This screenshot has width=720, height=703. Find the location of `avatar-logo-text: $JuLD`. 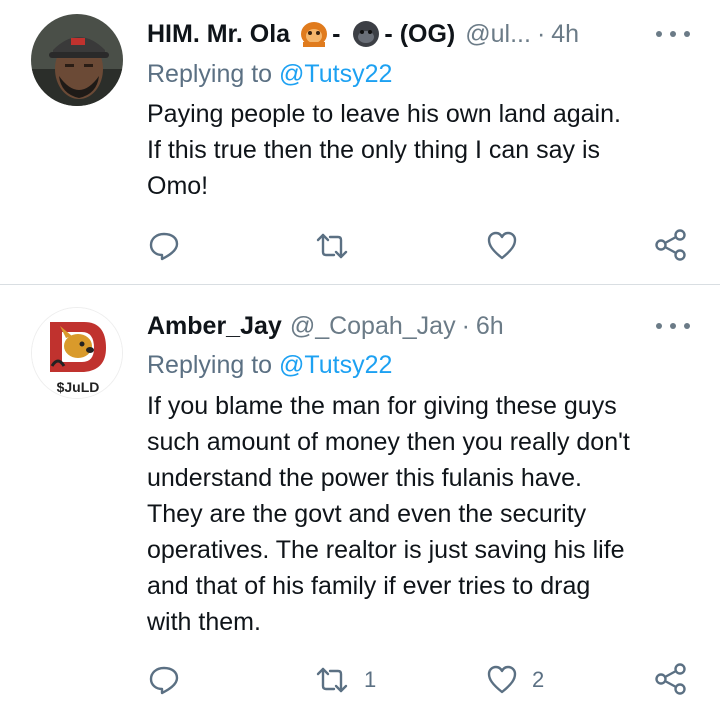

avatar-logo-text: $JuLD is located at coordinates (78, 387).